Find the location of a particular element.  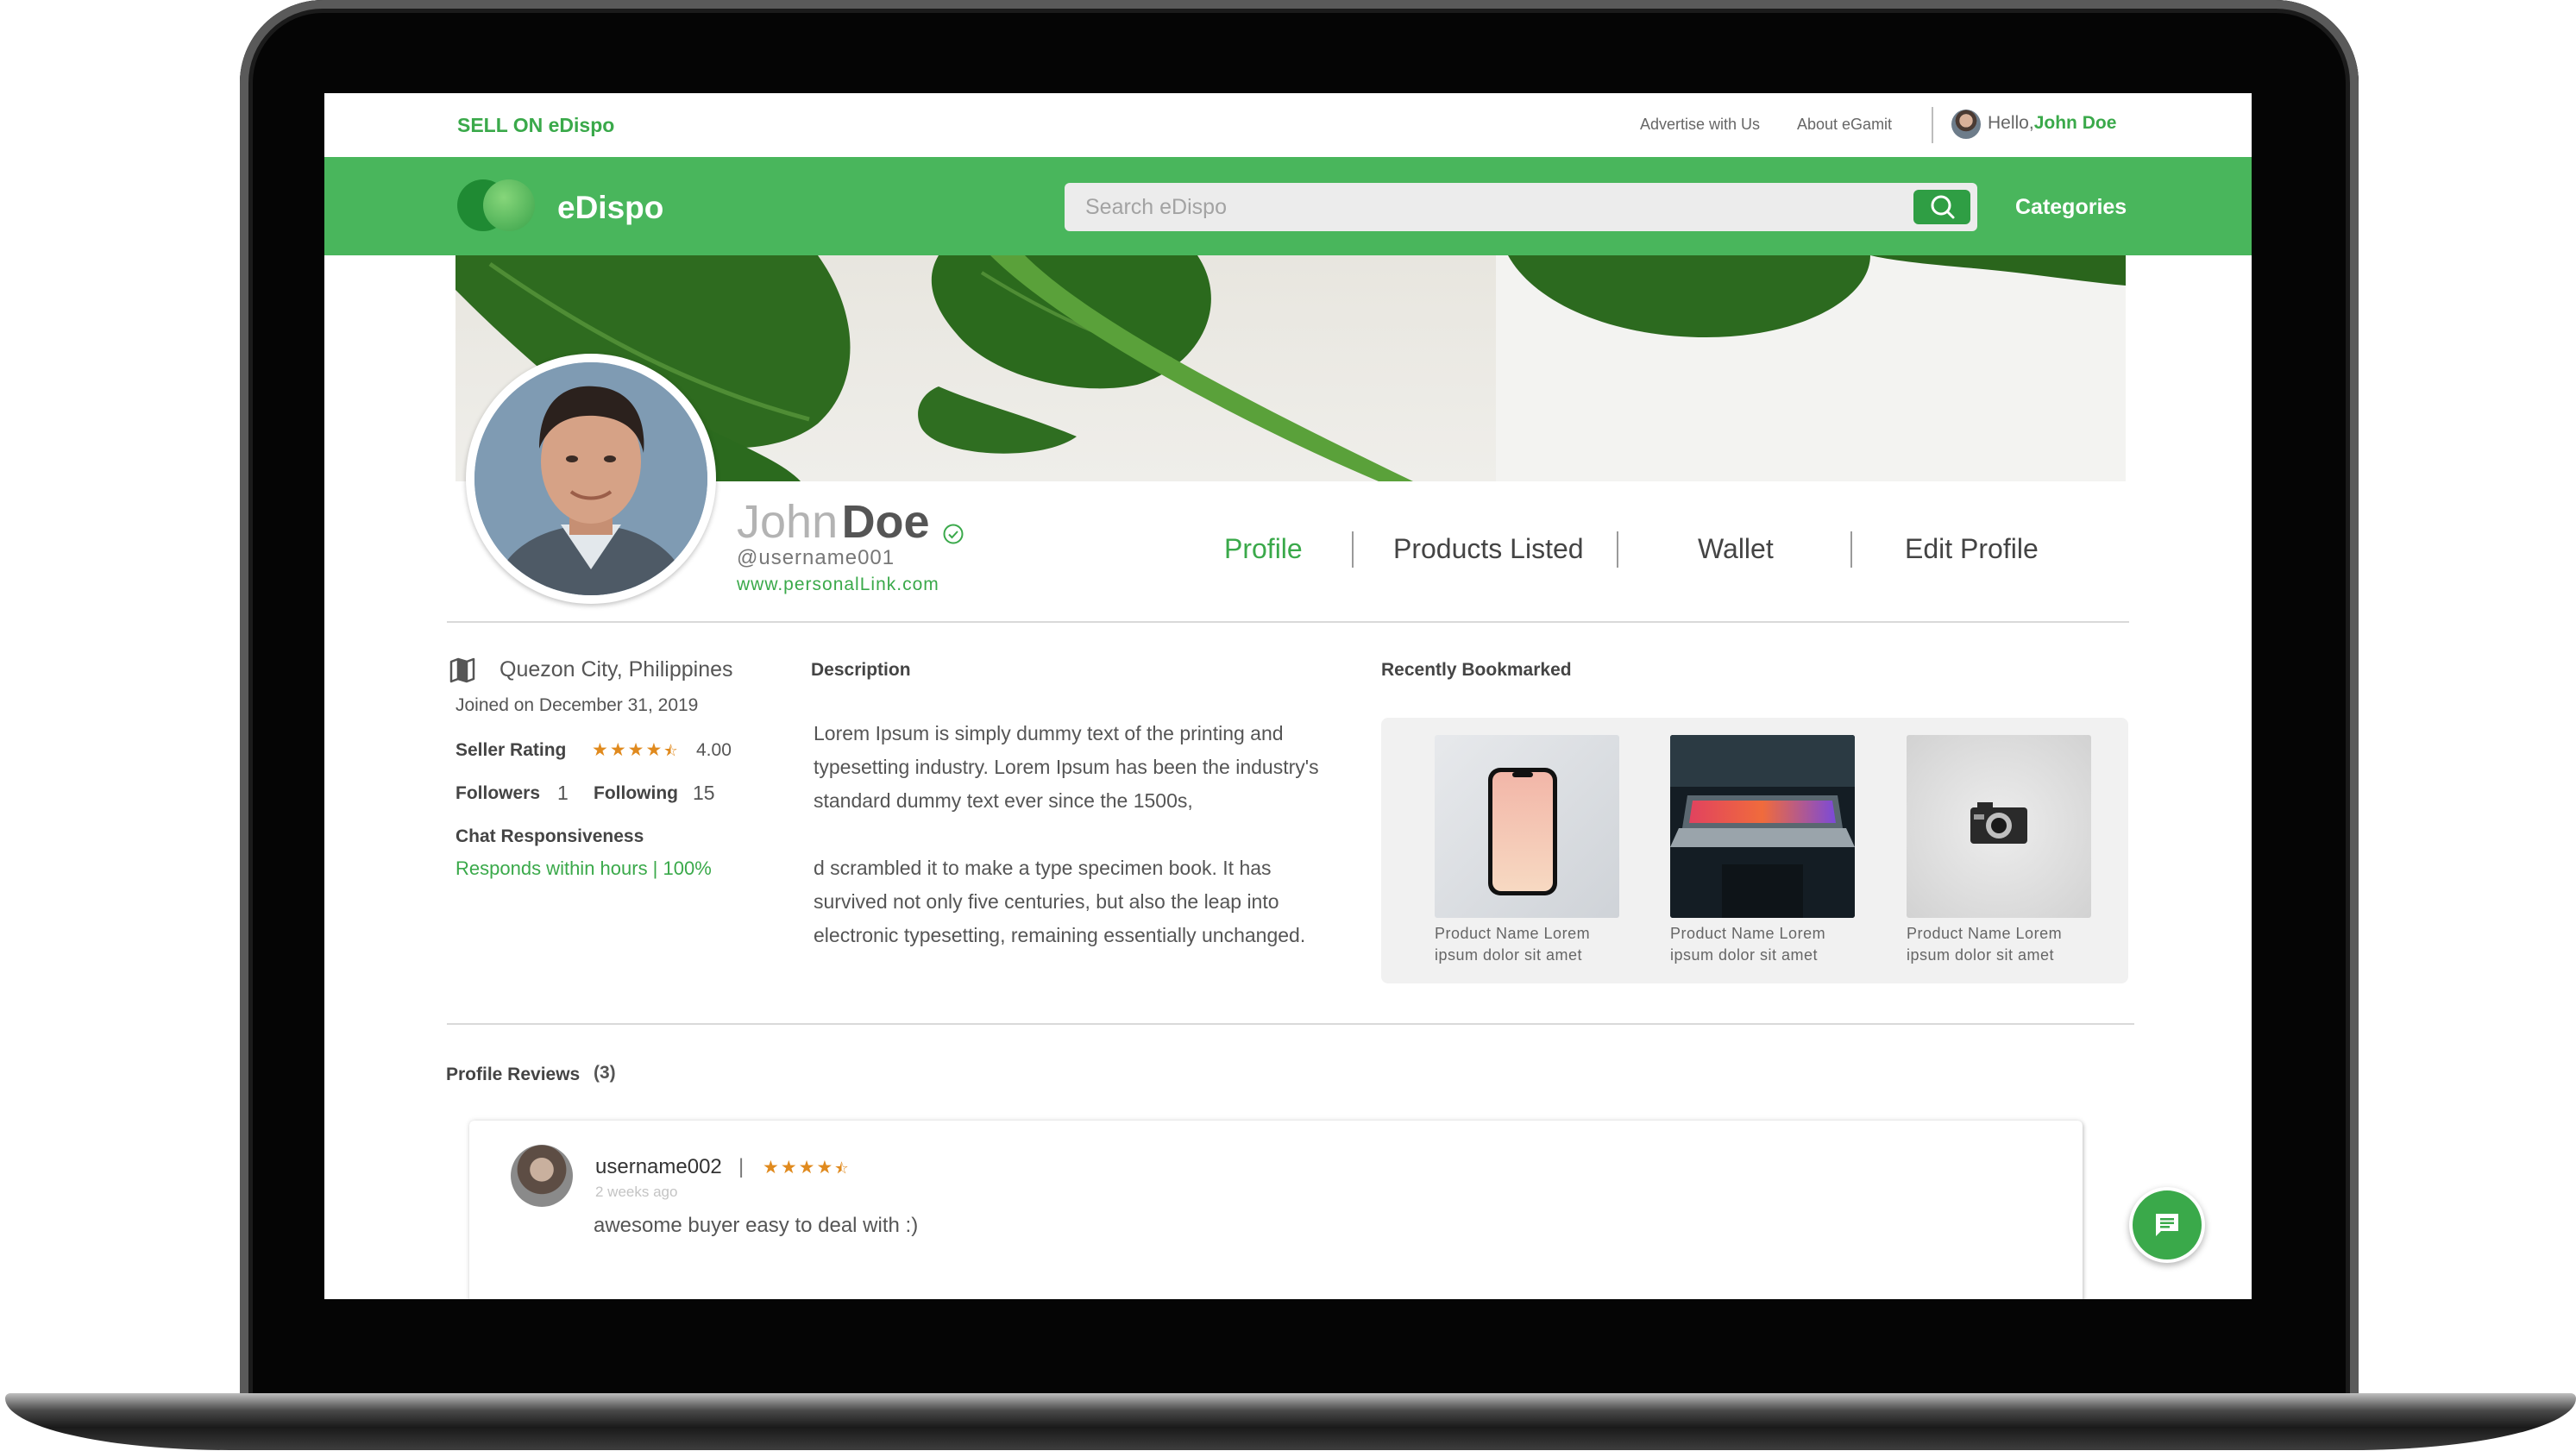

greeting-user-name: John Doe is located at coordinates (2075, 123).